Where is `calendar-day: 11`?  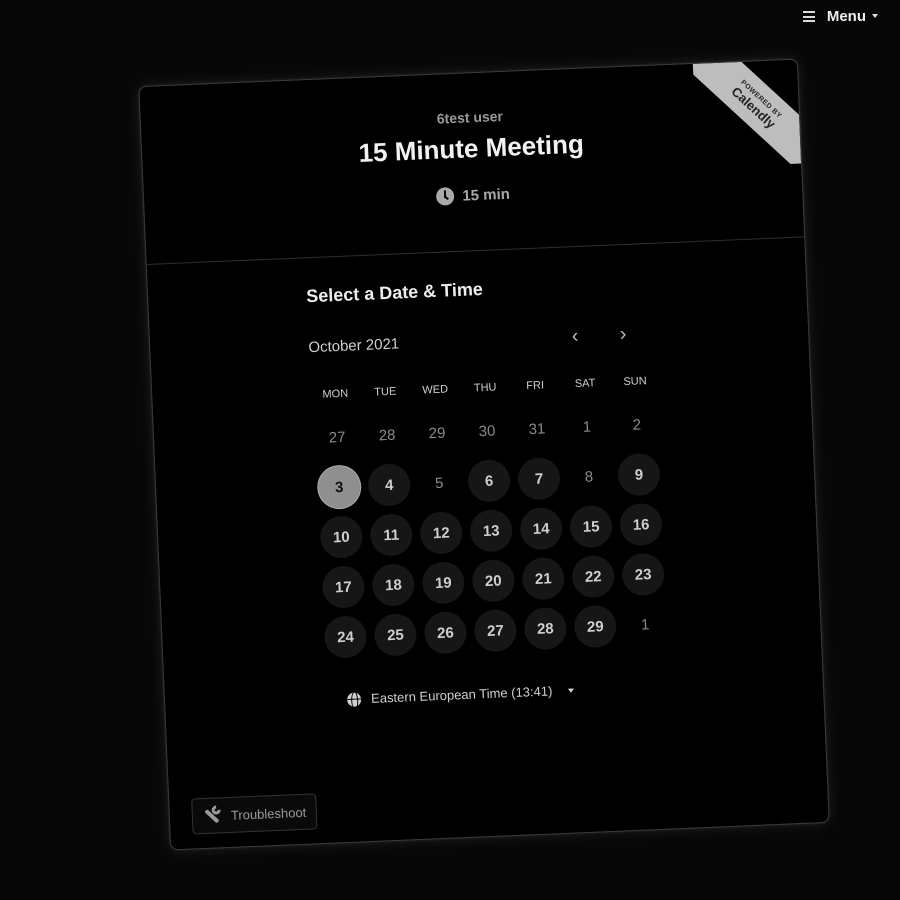 calendar-day: 11 is located at coordinates (391, 535).